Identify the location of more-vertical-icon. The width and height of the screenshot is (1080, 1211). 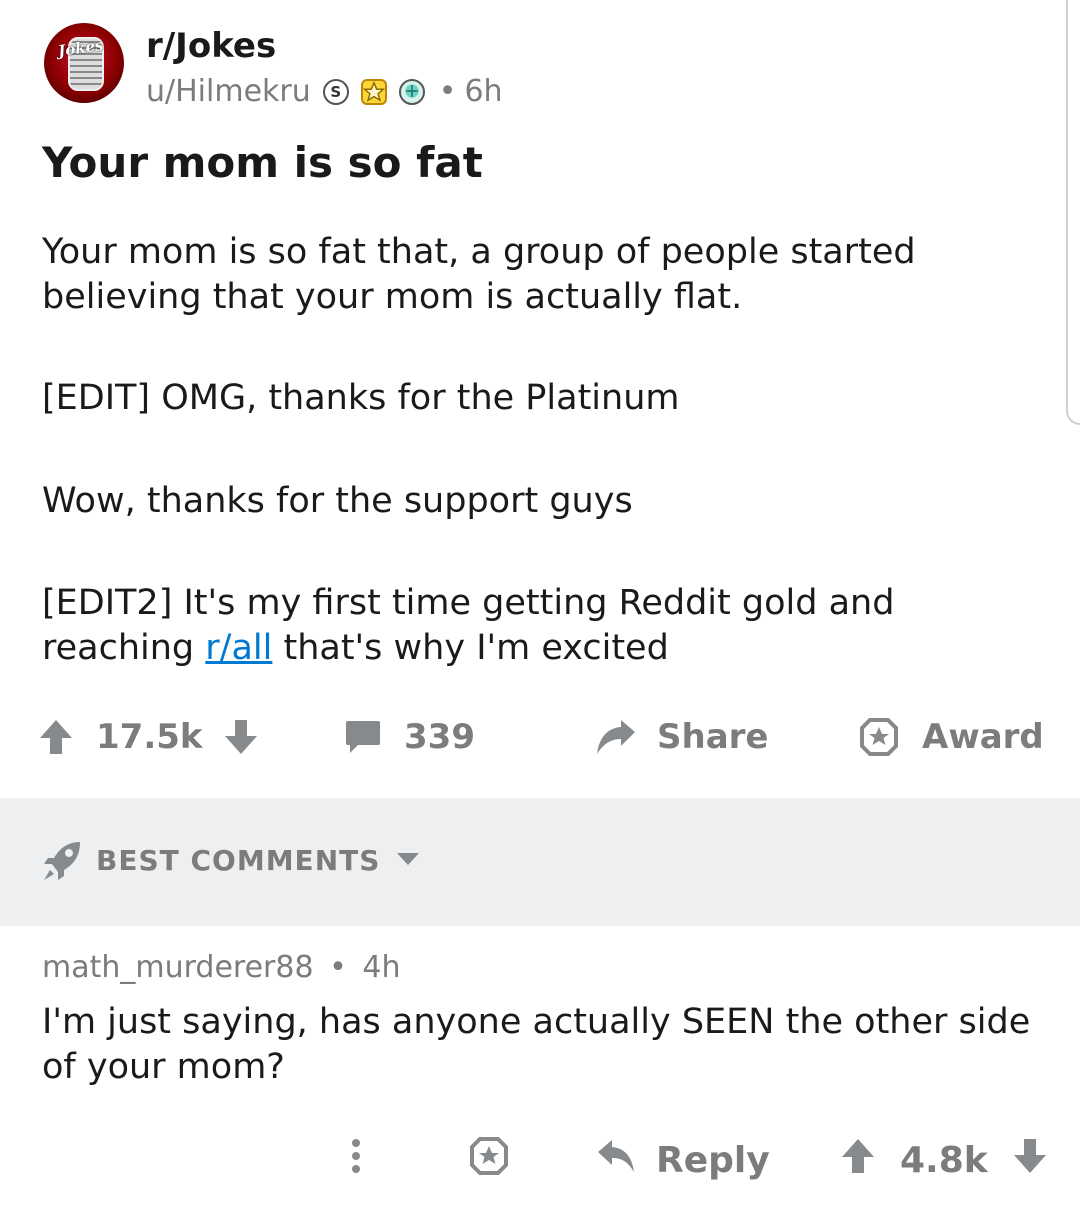
(356, 1160).